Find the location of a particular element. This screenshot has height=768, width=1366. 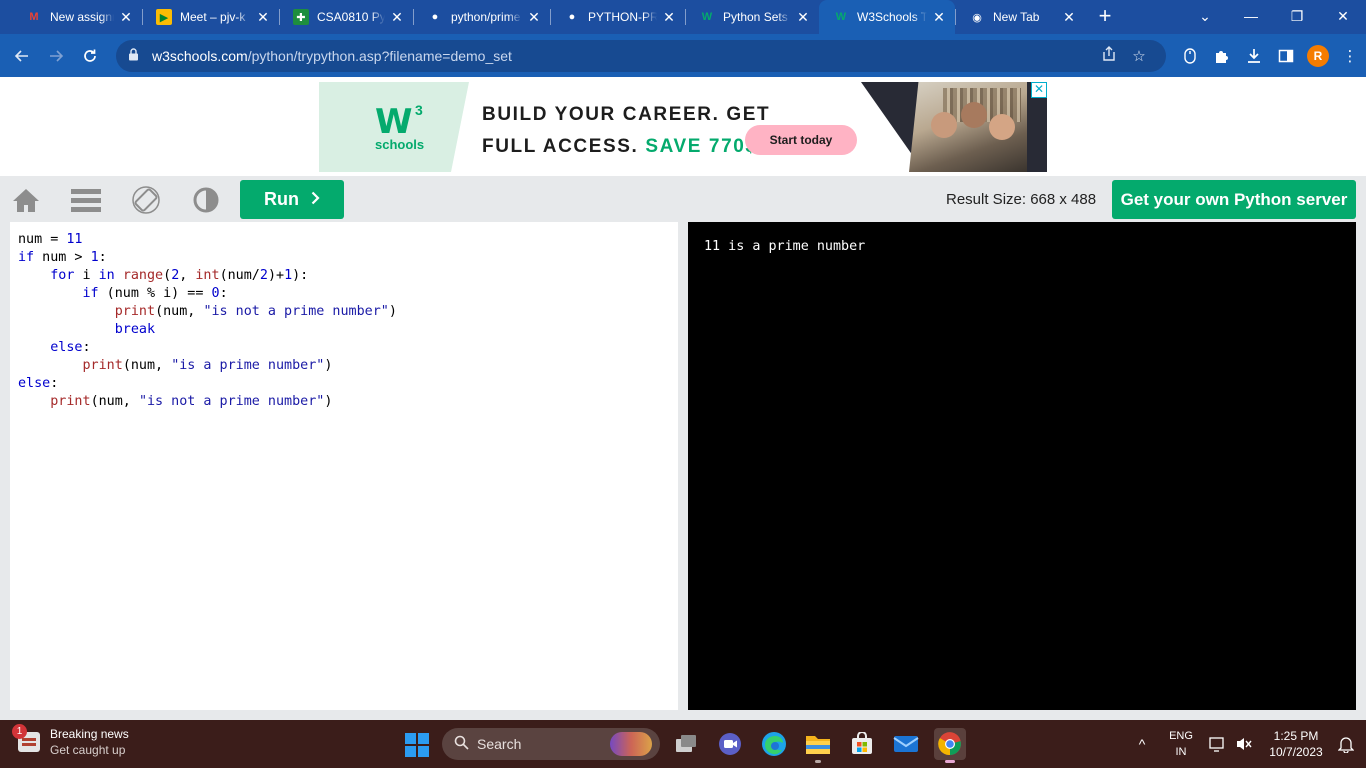

window-controls: ⌄ — ❐ ✕ is located at coordinates (1274, 16).